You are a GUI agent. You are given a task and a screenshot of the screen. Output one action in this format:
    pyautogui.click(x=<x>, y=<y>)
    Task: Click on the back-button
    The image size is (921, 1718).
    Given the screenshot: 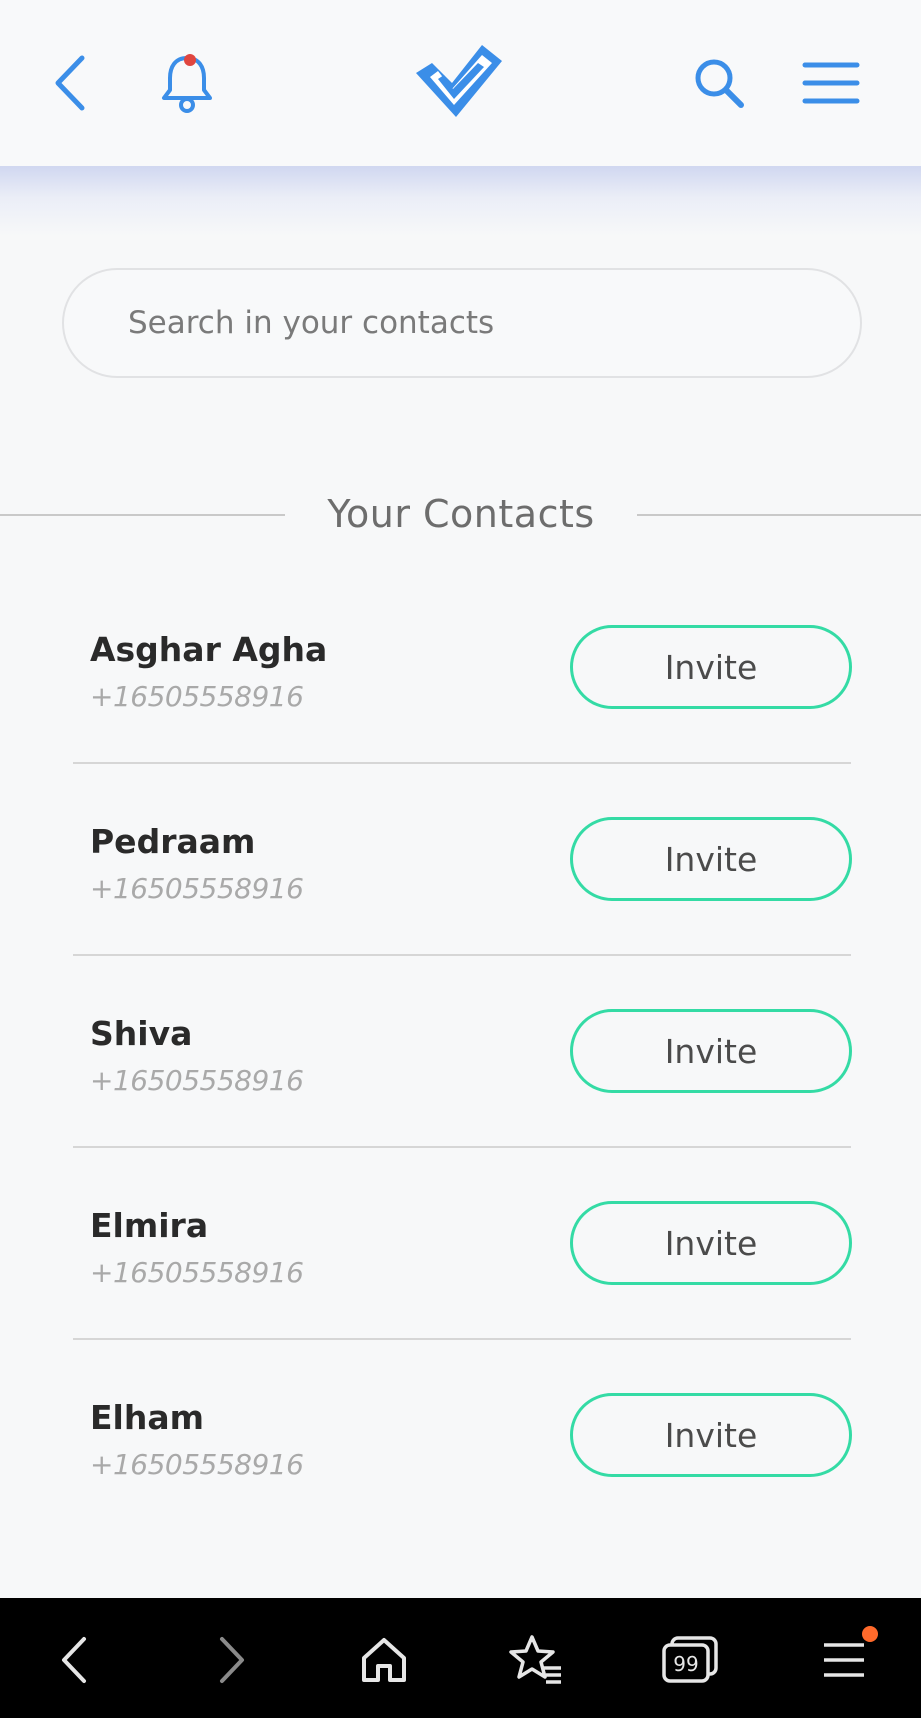 What is the action you would take?
    pyautogui.click(x=70, y=83)
    